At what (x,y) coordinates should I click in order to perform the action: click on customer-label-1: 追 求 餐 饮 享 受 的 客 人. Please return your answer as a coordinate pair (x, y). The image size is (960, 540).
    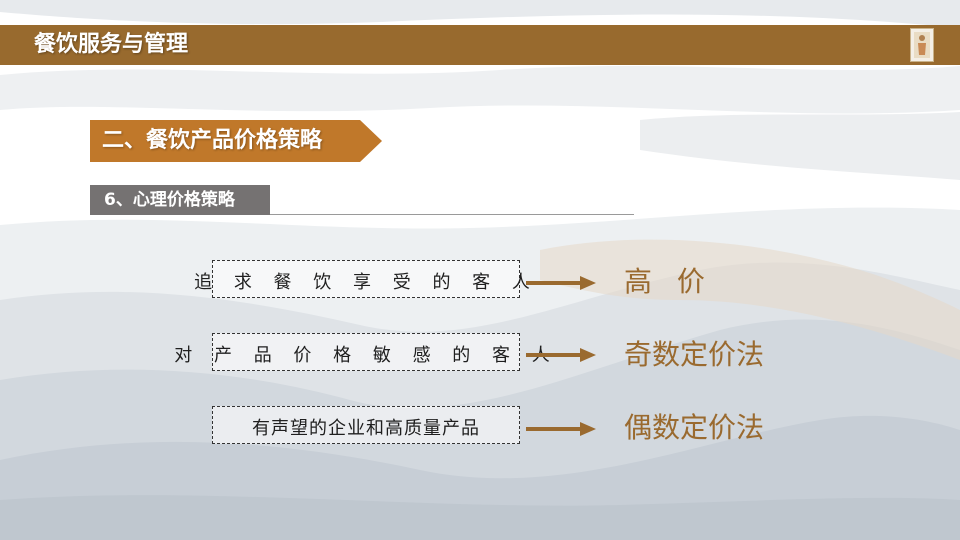
    Looking at the image, I should click on (366, 282).